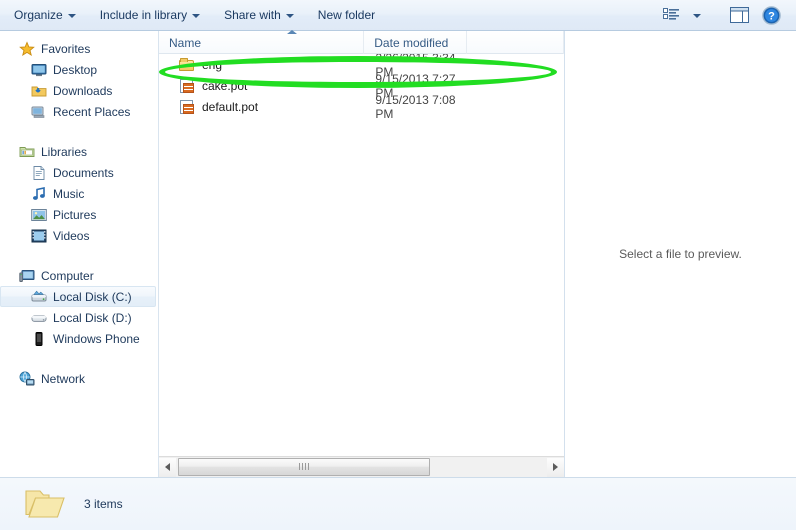  I want to click on toolbar-share-with-button: Share with, so click(259, 15).